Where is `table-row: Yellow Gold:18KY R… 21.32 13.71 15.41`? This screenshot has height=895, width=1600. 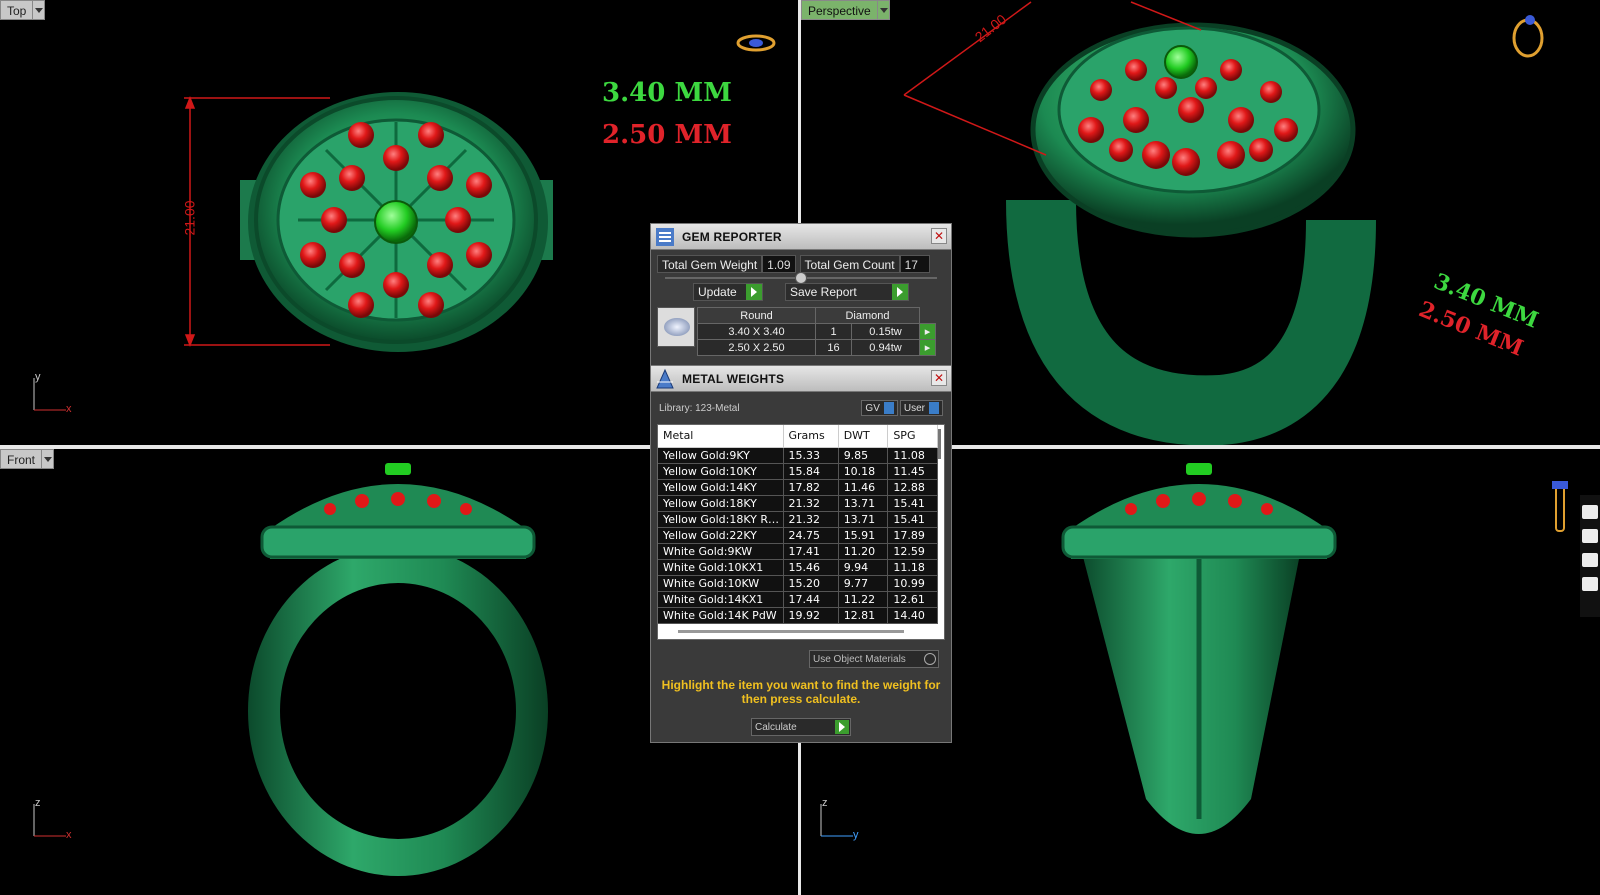
table-row: Yellow Gold:18KY R… 21.32 13.71 15.41 is located at coordinates (798, 519).